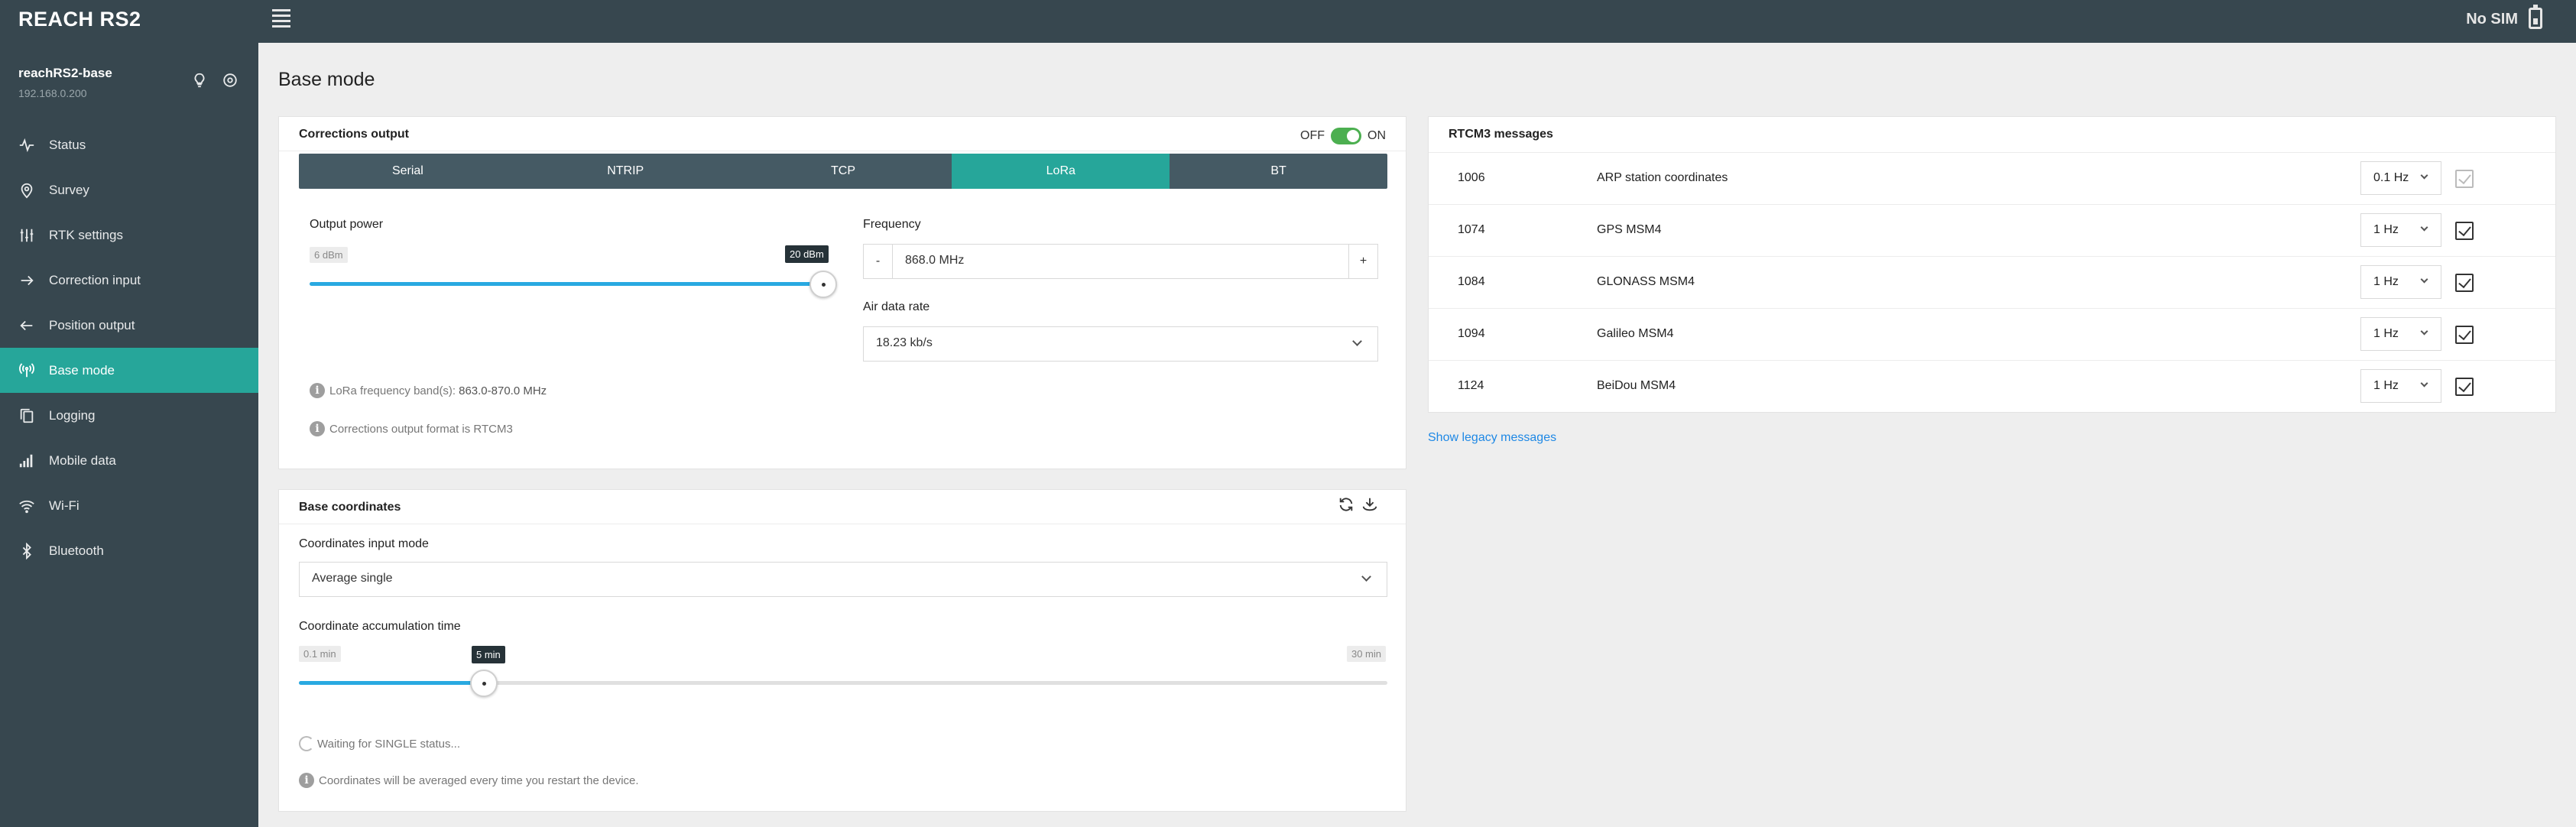  Describe the element at coordinates (69, 190) in the screenshot. I see `sidebar-item-label: Survey` at that location.